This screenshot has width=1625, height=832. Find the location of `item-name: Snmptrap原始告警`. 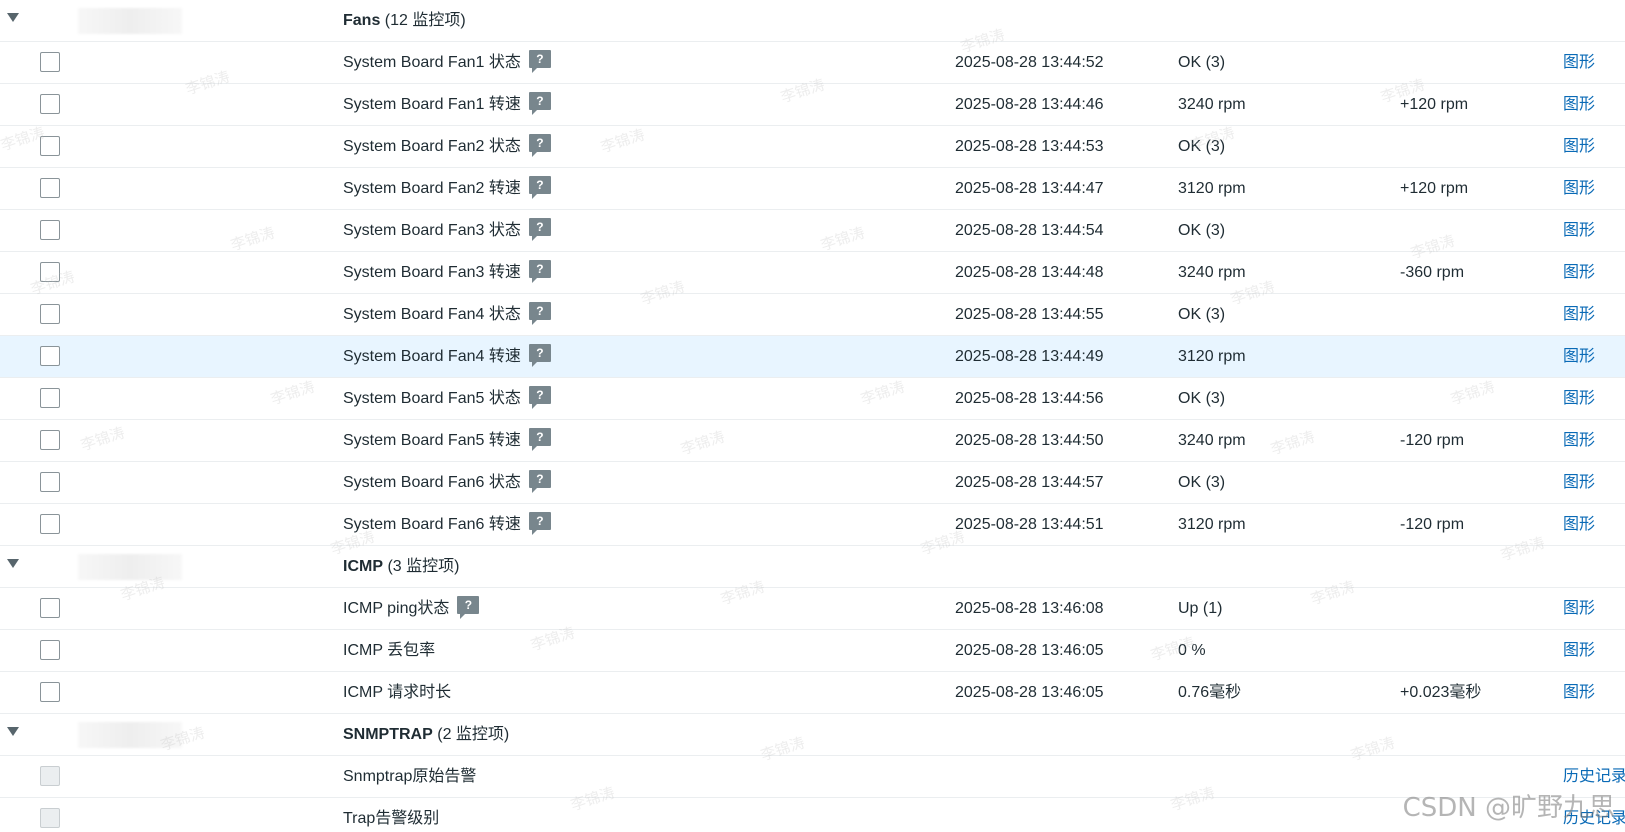

item-name: Snmptrap原始告警 is located at coordinates (410, 776).